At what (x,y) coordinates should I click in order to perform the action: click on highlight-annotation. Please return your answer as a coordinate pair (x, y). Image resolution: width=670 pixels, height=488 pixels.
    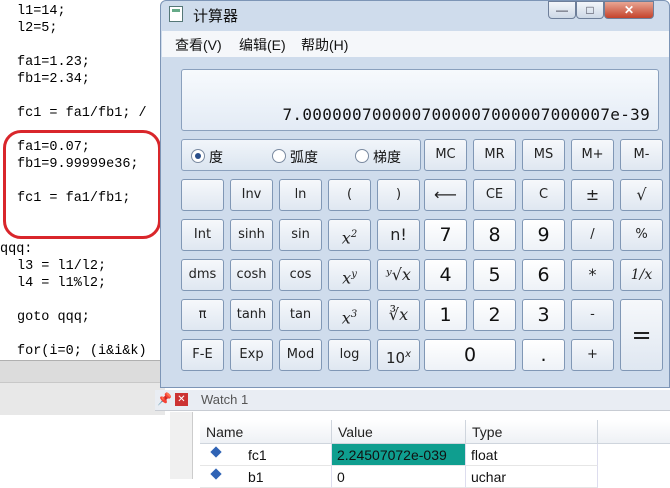
    Looking at the image, I should click on (82, 184).